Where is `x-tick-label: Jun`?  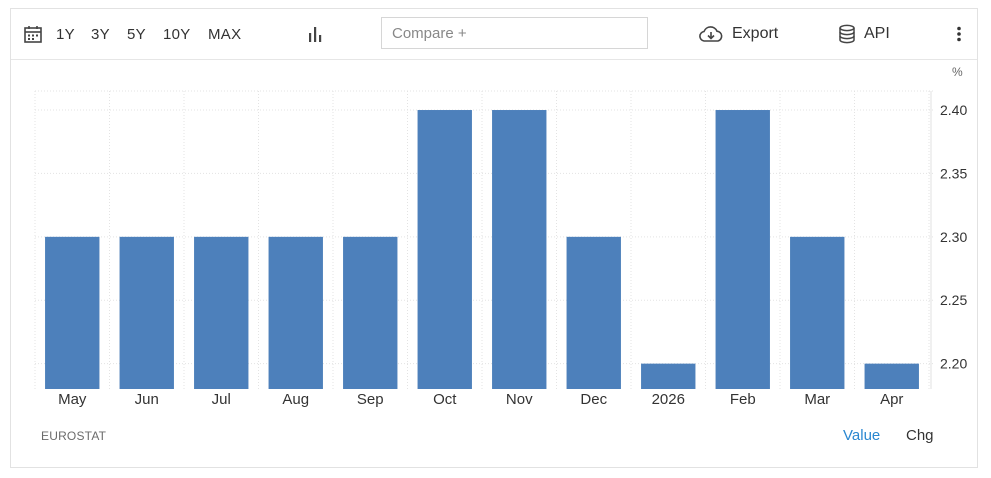 x-tick-label: Jun is located at coordinates (147, 399).